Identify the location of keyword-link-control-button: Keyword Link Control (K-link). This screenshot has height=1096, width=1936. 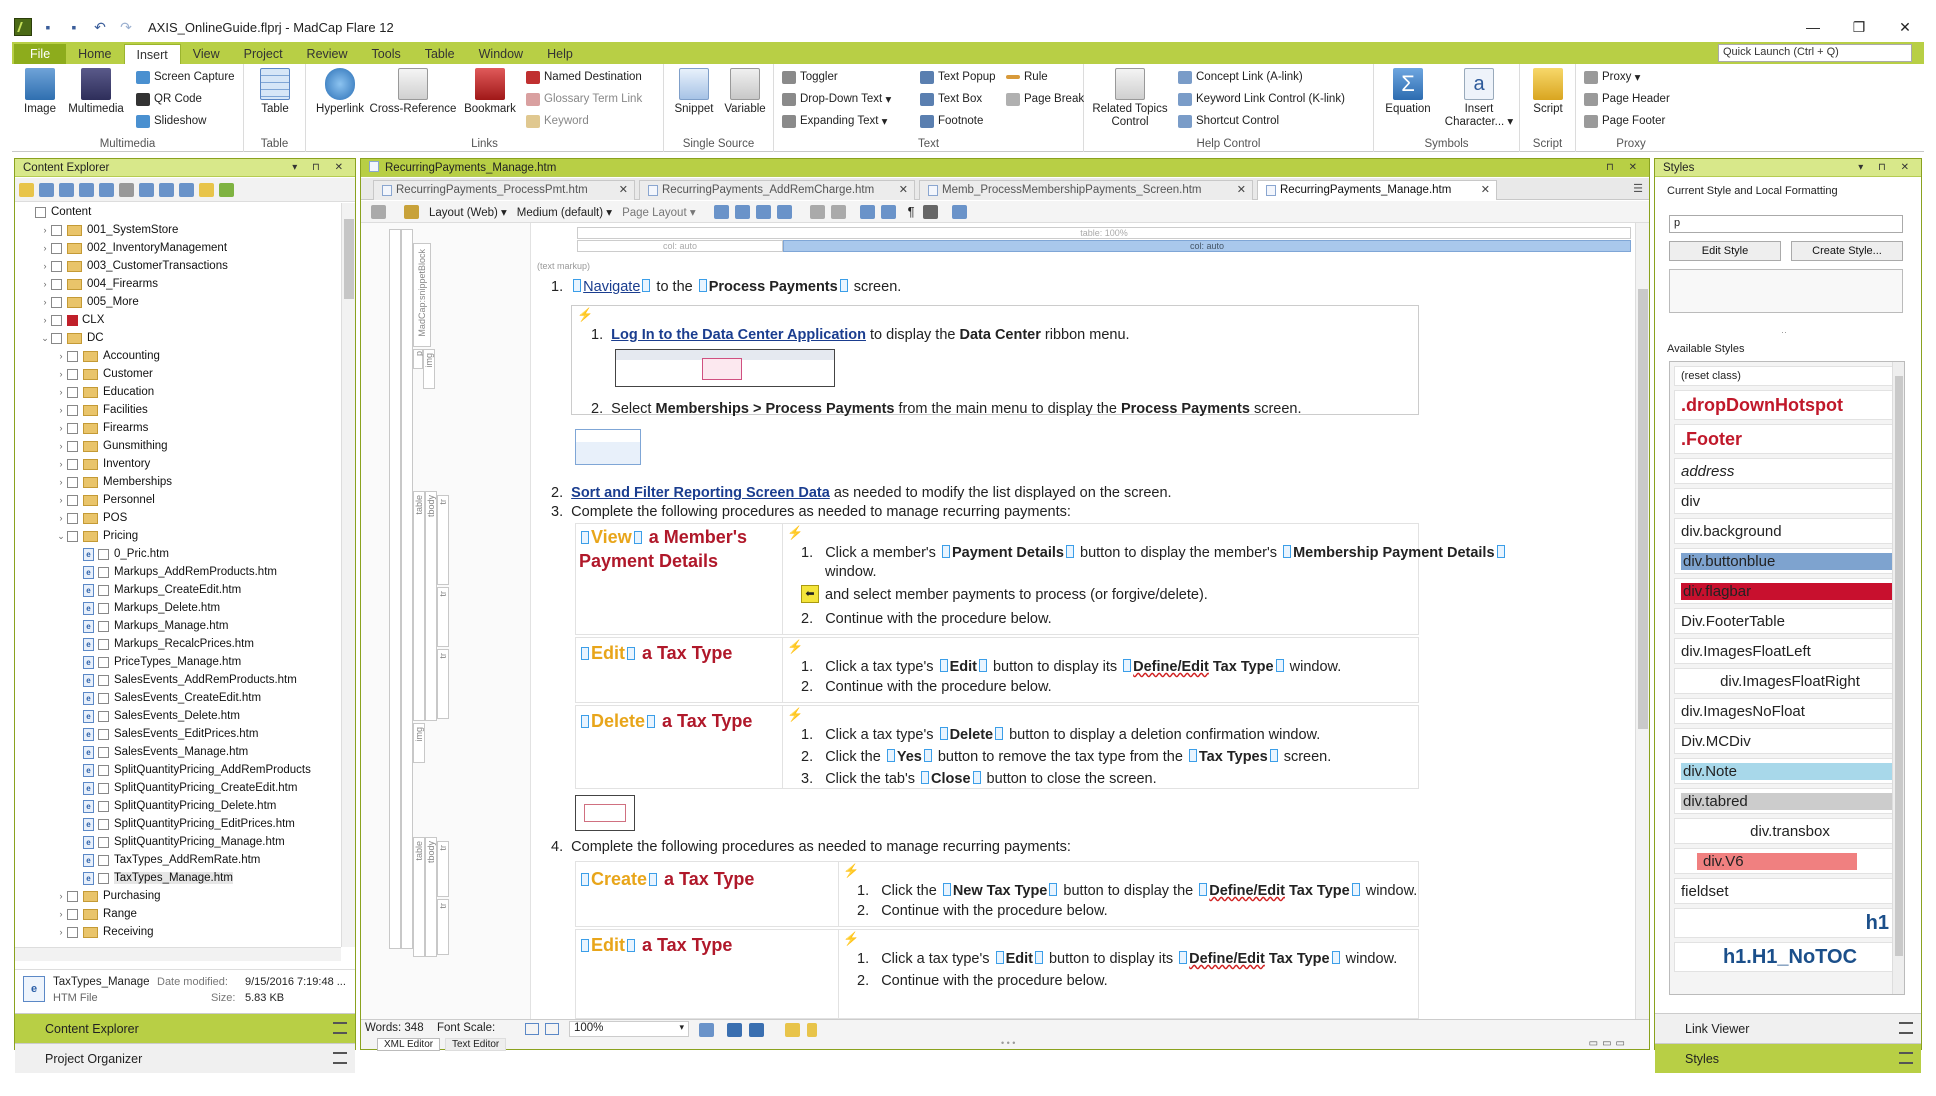
(1261, 99).